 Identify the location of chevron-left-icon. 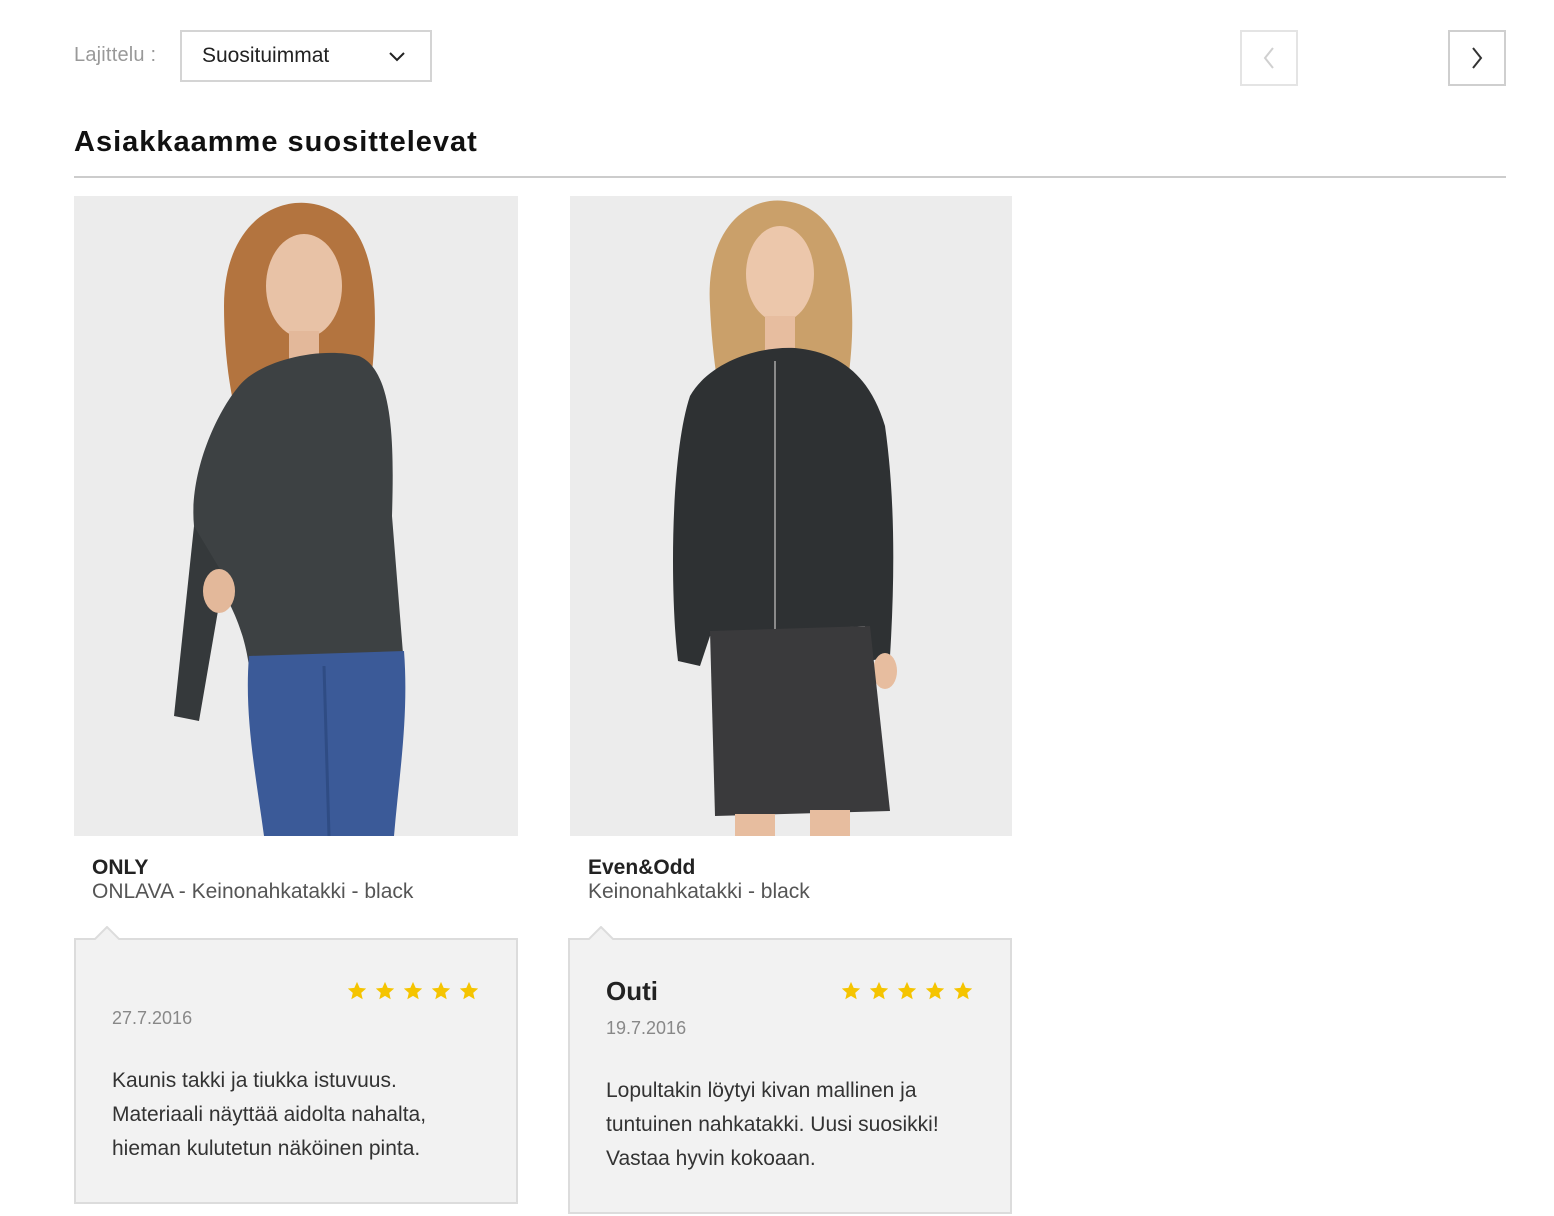
(1268, 58).